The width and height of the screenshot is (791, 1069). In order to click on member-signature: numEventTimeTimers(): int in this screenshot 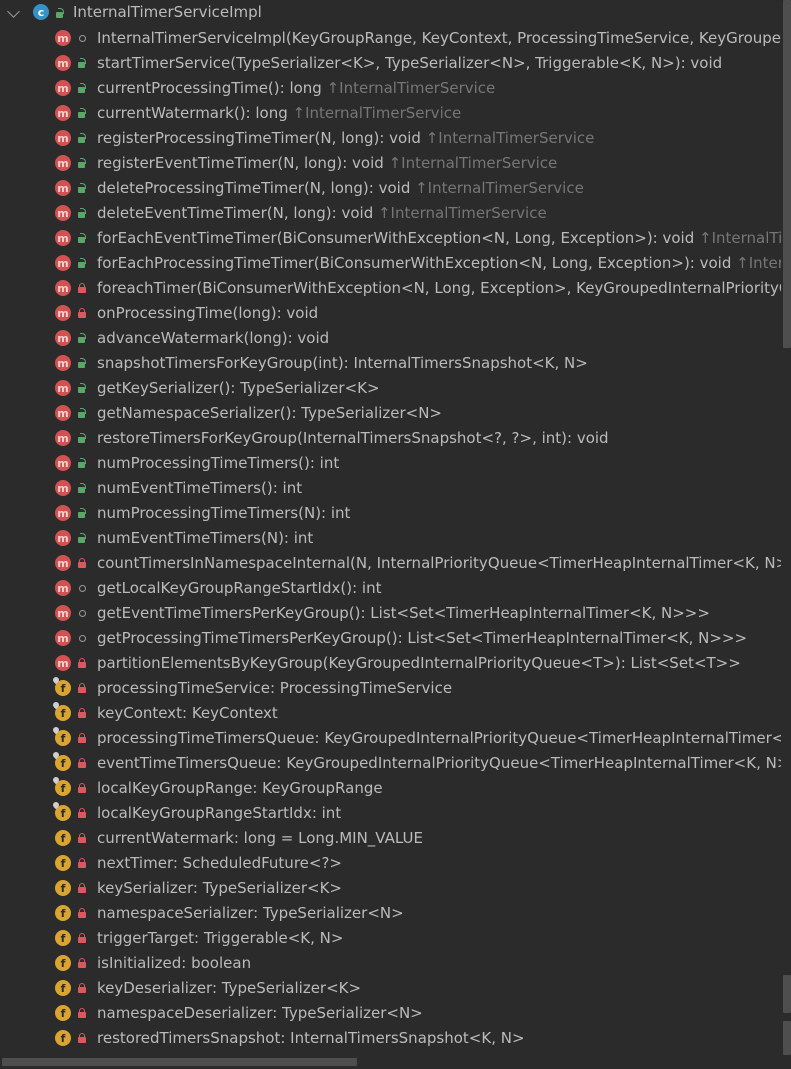, I will do `click(199, 488)`.